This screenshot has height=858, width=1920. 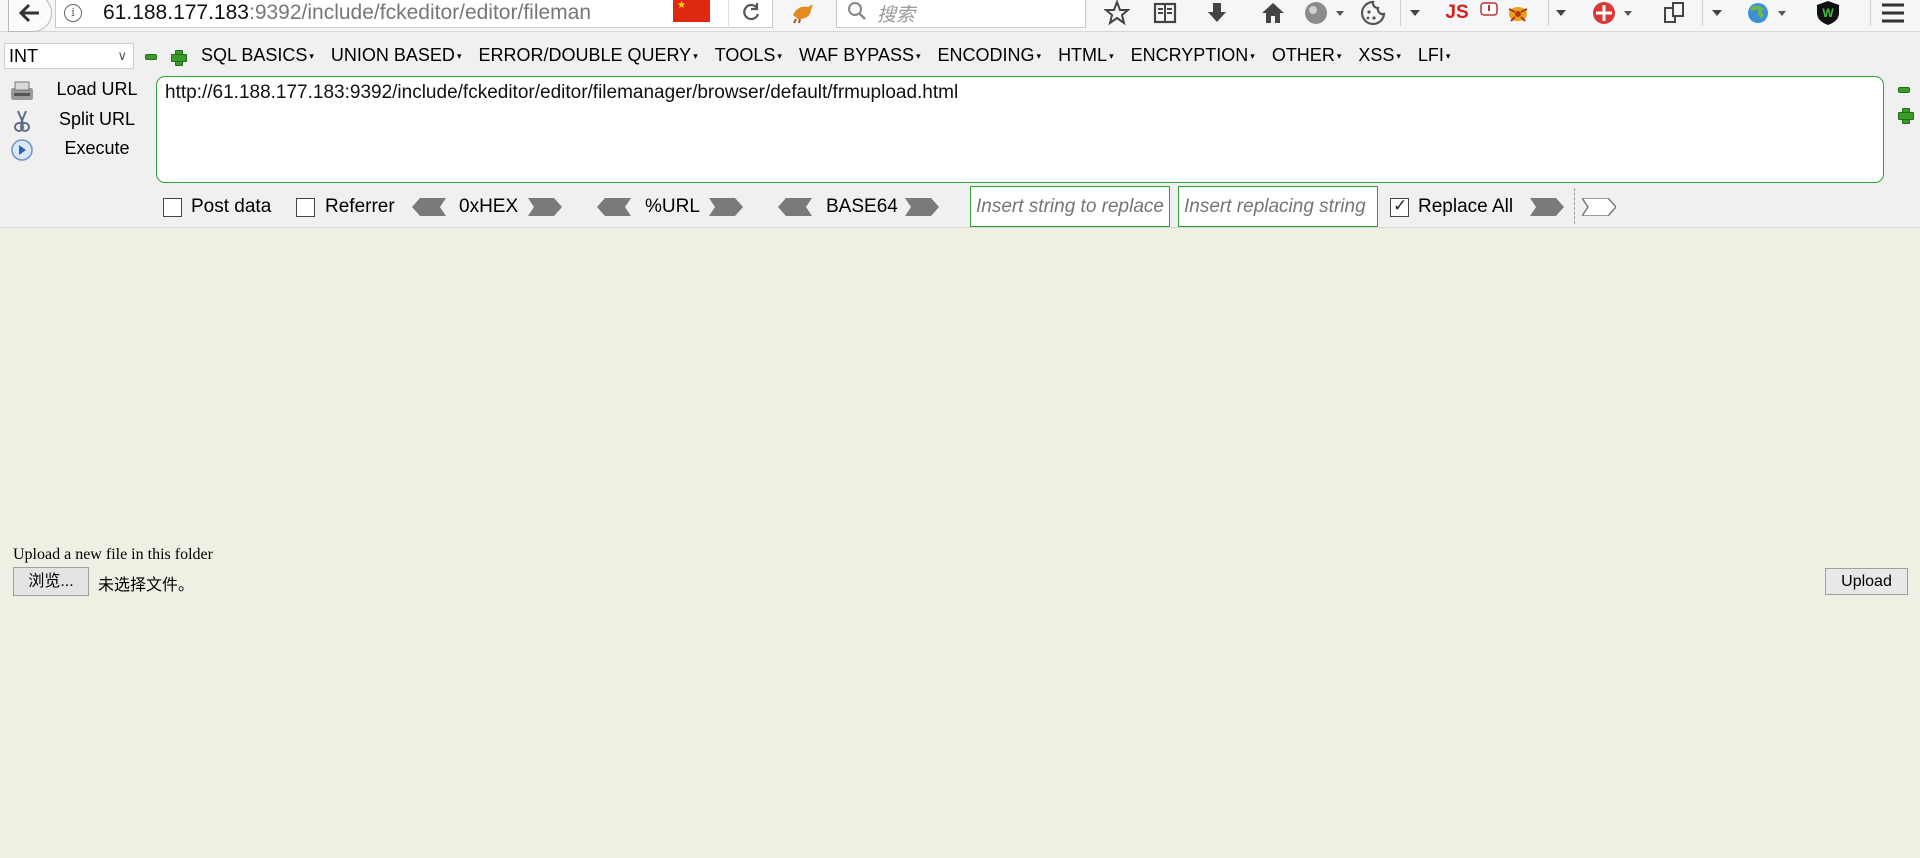 What do you see at coordinates (172, 207) in the screenshot?
I see `post-data-checkbox` at bounding box center [172, 207].